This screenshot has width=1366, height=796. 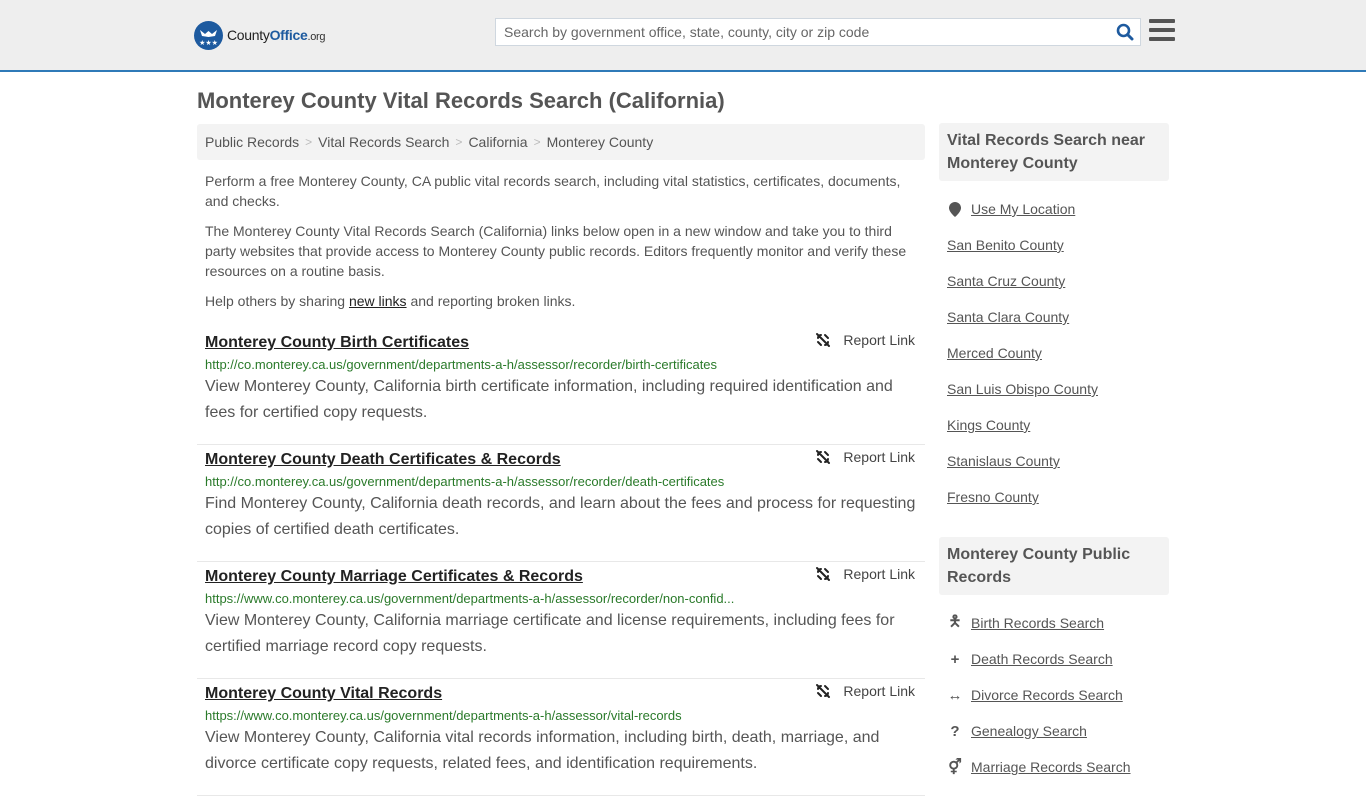 I want to click on new-links-link: new links, so click(x=378, y=301).